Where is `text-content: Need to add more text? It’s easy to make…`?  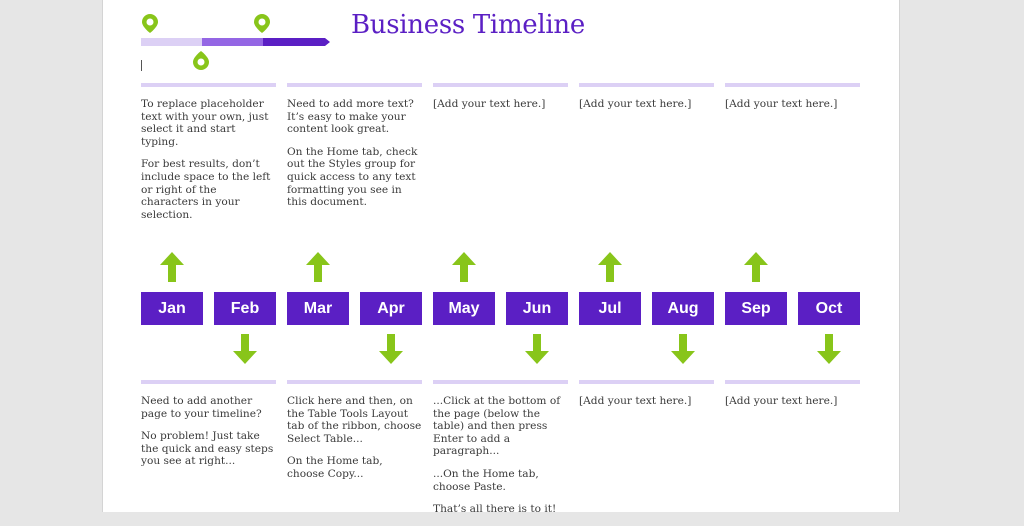
text-content: Need to add more text? It’s easy to make… is located at coordinates (354, 153).